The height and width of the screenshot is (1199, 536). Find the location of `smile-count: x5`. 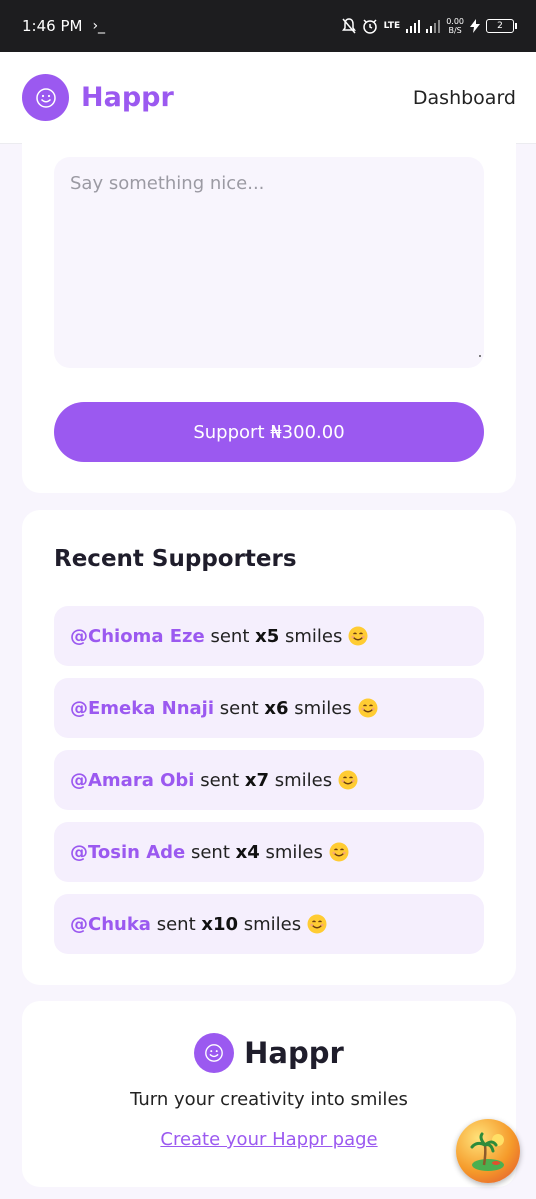

smile-count: x5 is located at coordinates (267, 636).